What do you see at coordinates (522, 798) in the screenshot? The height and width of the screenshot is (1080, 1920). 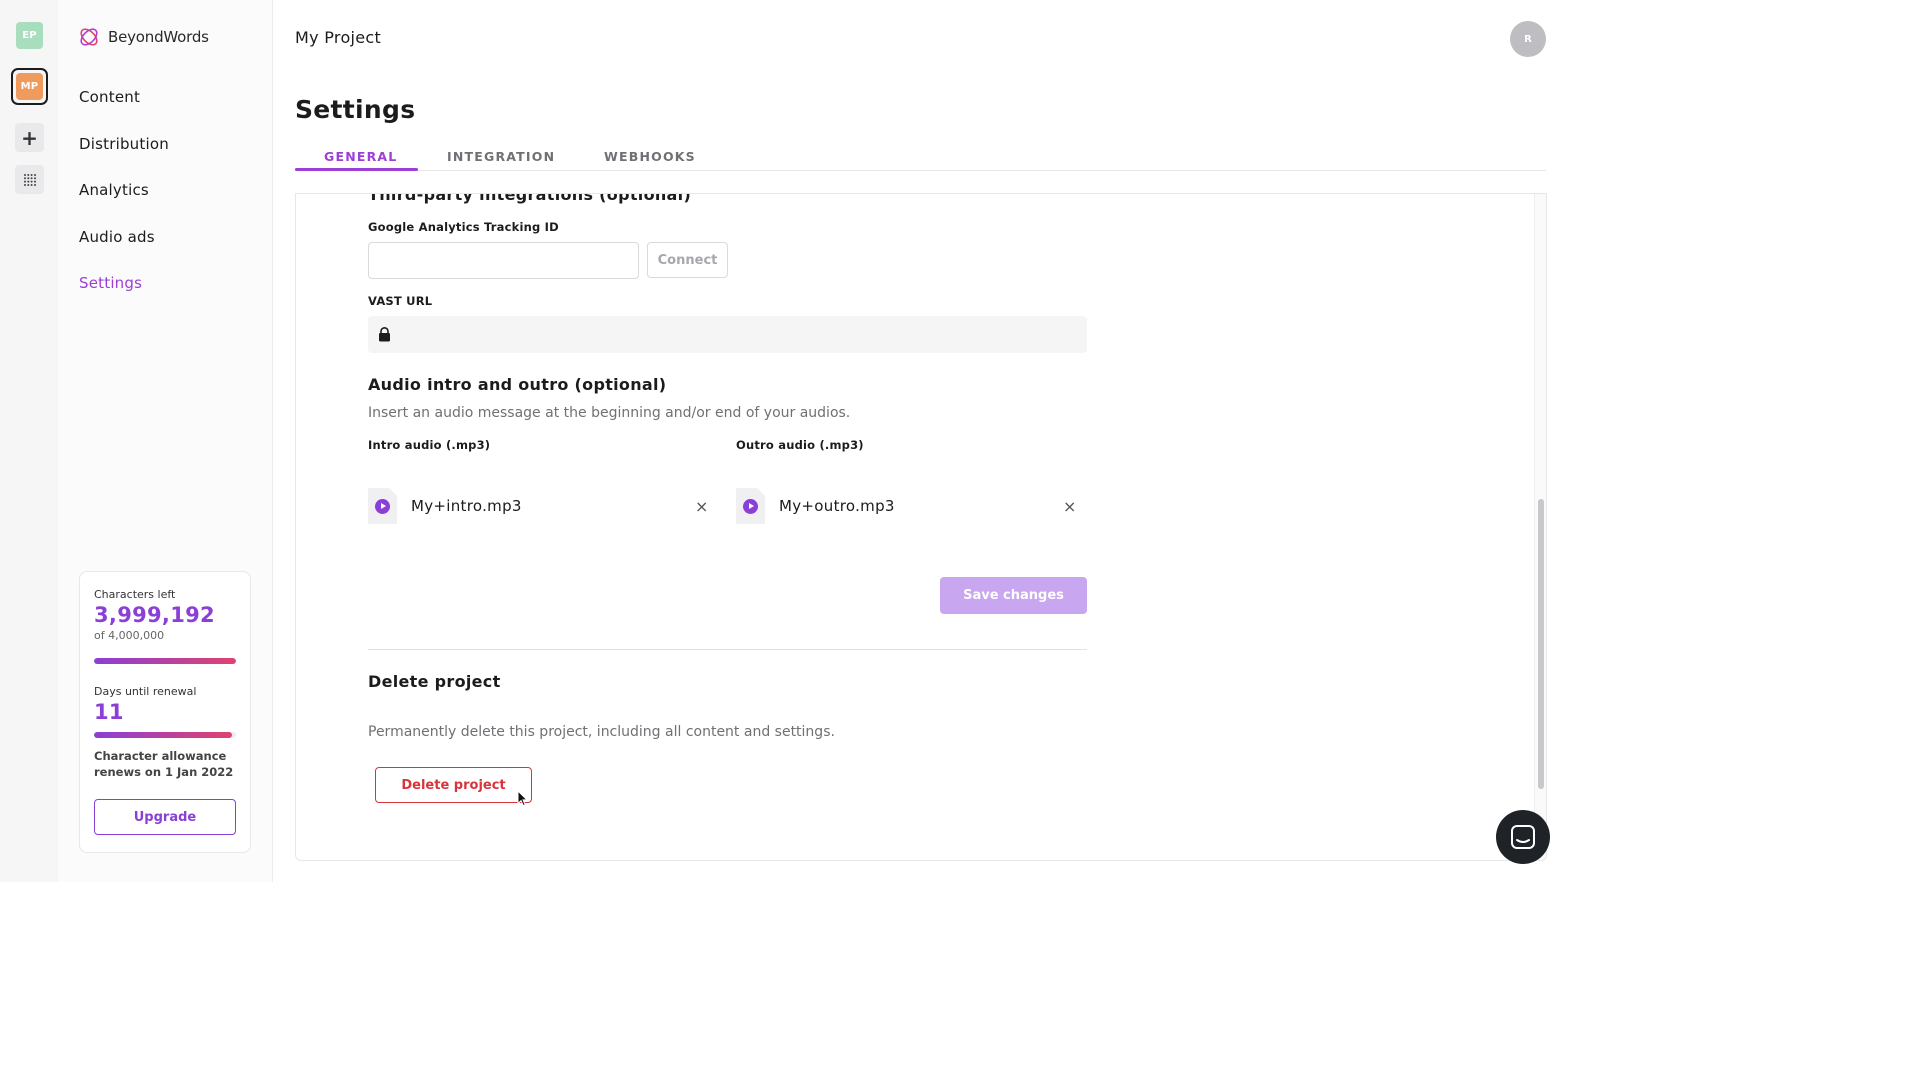 I see `mouse-pointer-icon` at bounding box center [522, 798].